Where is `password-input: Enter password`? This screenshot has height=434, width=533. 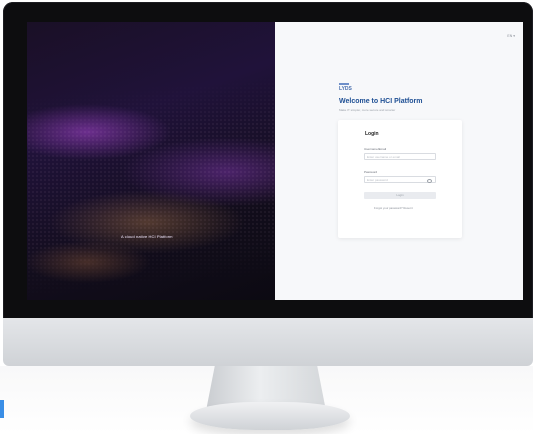
password-input: Enter password is located at coordinates (400, 179).